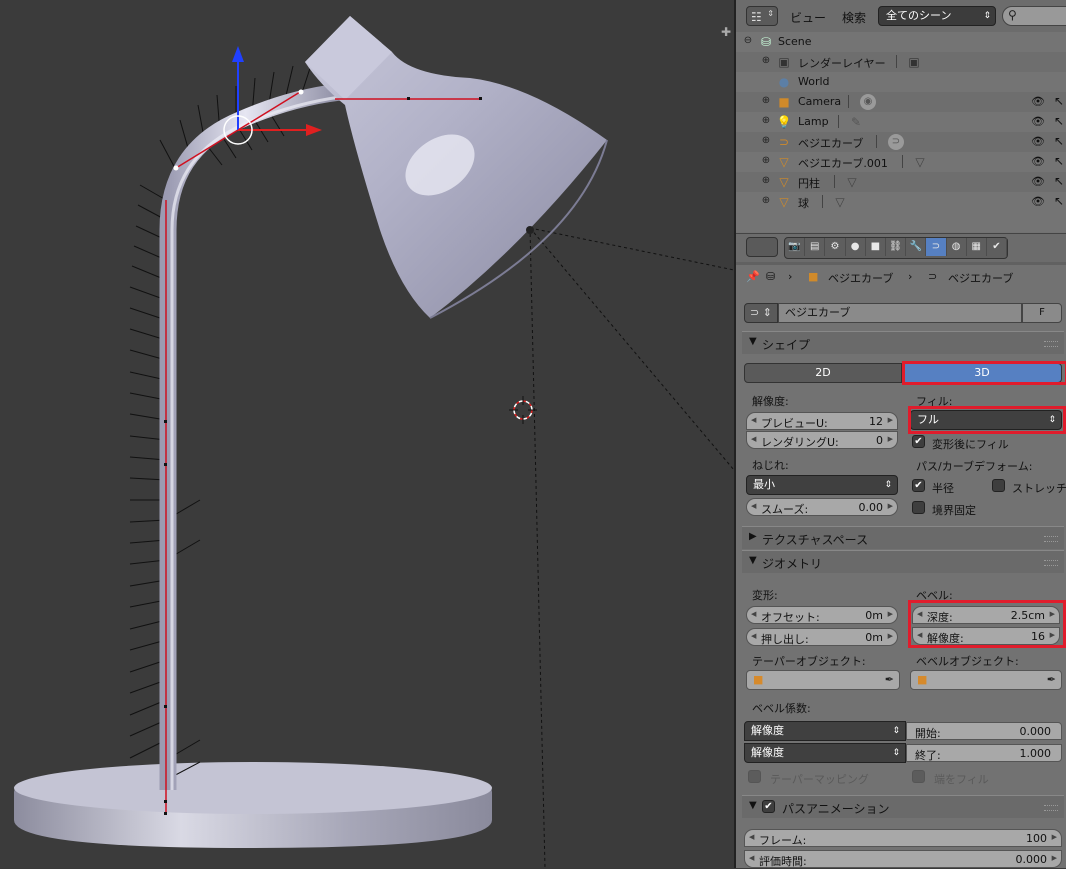 The height and width of the screenshot is (869, 1066). What do you see at coordinates (916, 247) in the screenshot?
I see `modifiers-tab-icon: 🔧` at bounding box center [916, 247].